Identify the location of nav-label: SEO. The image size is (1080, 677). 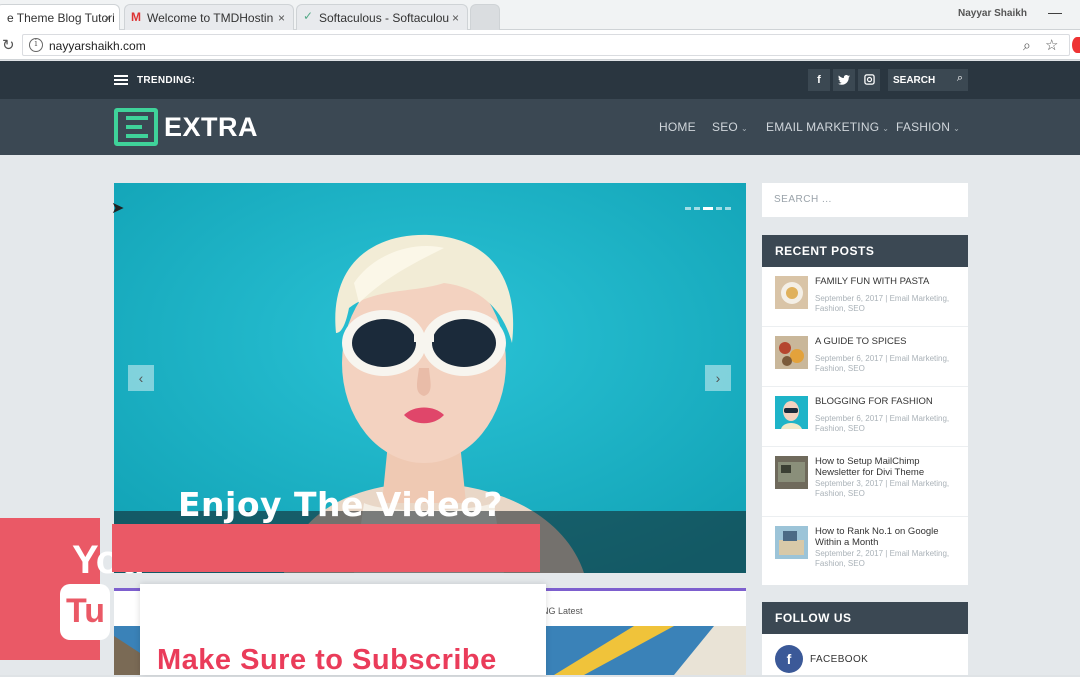
(725, 127).